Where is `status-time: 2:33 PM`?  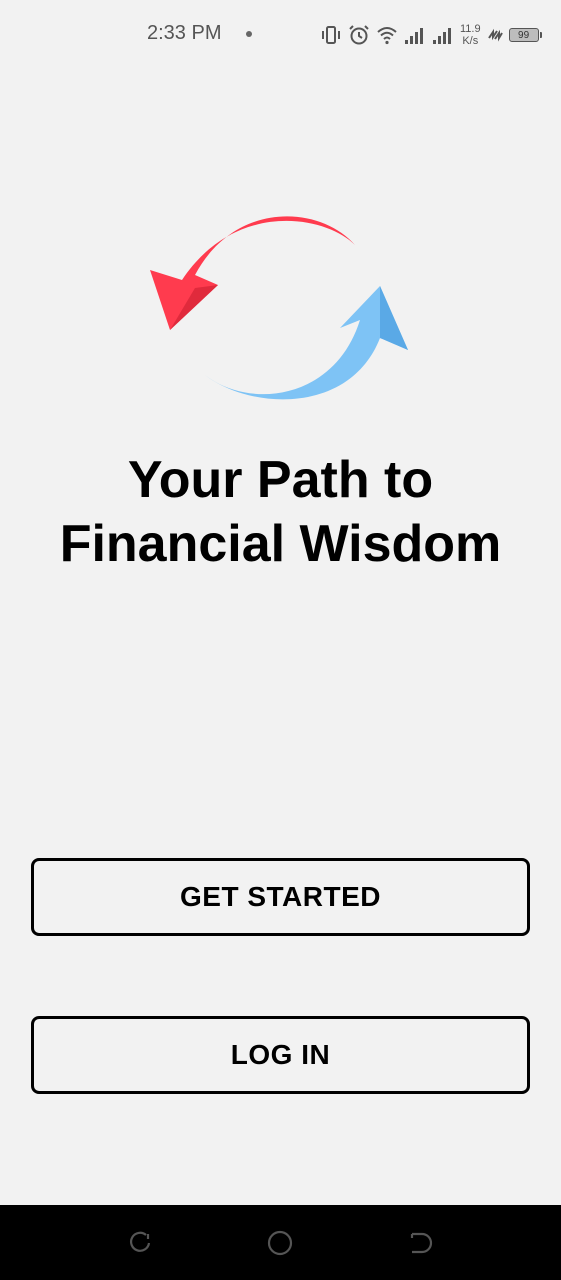 status-time: 2:33 PM is located at coordinates (184, 33).